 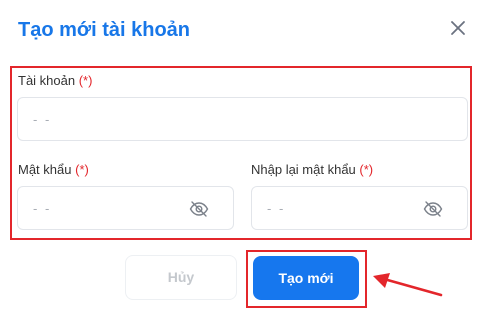 What do you see at coordinates (303, 169) in the screenshot?
I see `confirm-password-label-text: Nhập lại mật khẩu` at bounding box center [303, 169].